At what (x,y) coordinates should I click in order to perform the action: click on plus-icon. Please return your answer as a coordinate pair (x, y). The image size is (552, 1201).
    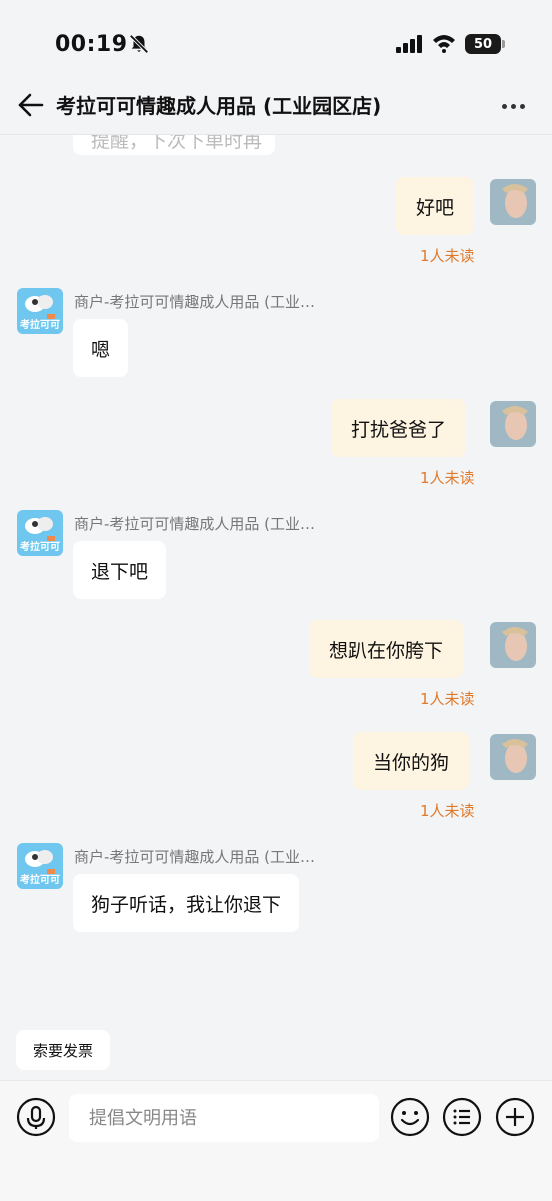
    Looking at the image, I should click on (515, 1117).